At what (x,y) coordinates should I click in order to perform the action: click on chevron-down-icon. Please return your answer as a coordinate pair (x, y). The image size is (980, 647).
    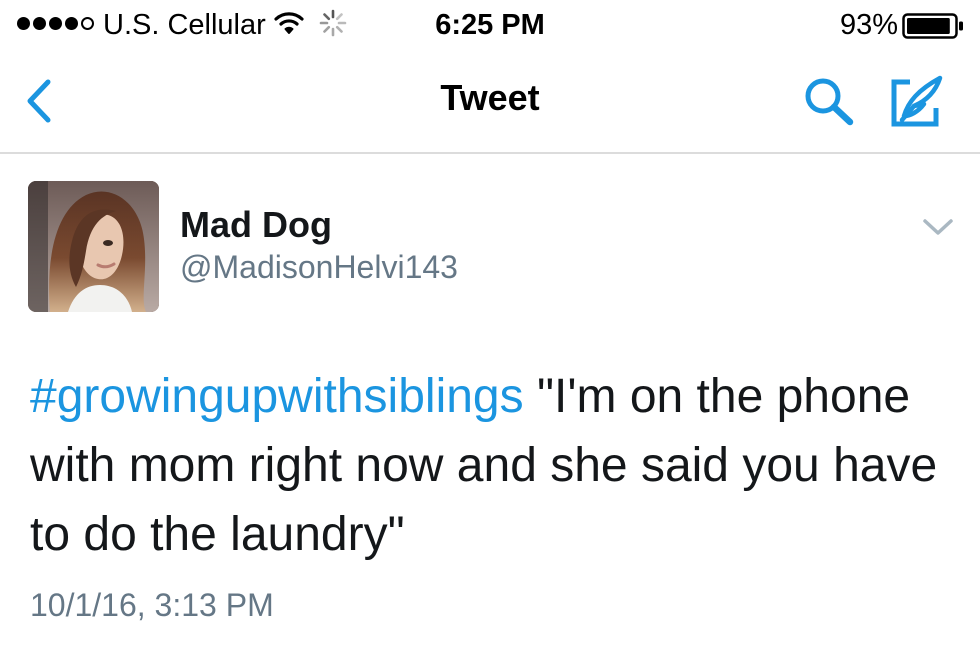
    Looking at the image, I should click on (938, 227).